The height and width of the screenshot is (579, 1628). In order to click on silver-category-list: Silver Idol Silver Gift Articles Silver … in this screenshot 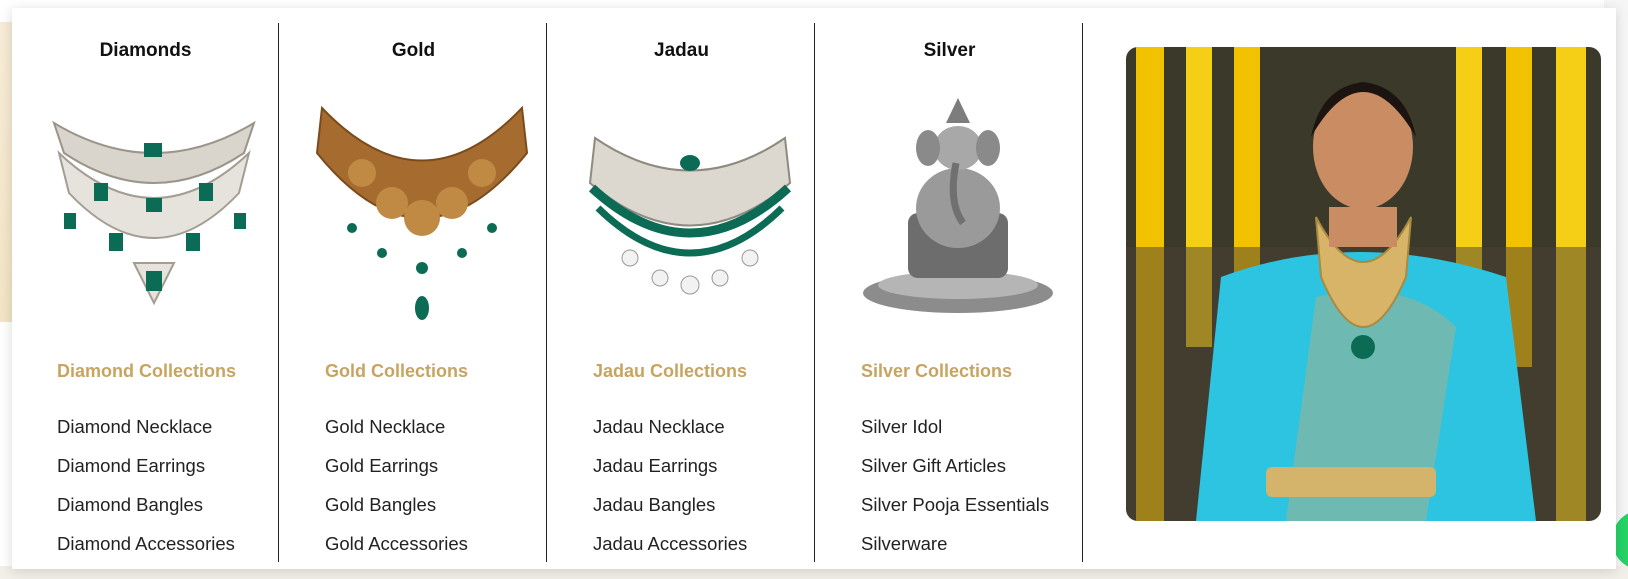, I will do `click(955, 485)`.